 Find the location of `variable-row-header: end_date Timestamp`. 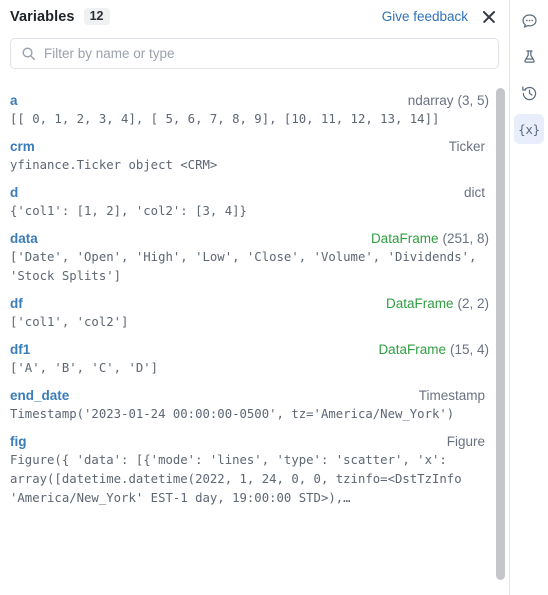

variable-row-header: end_date Timestamp is located at coordinates (249, 395).